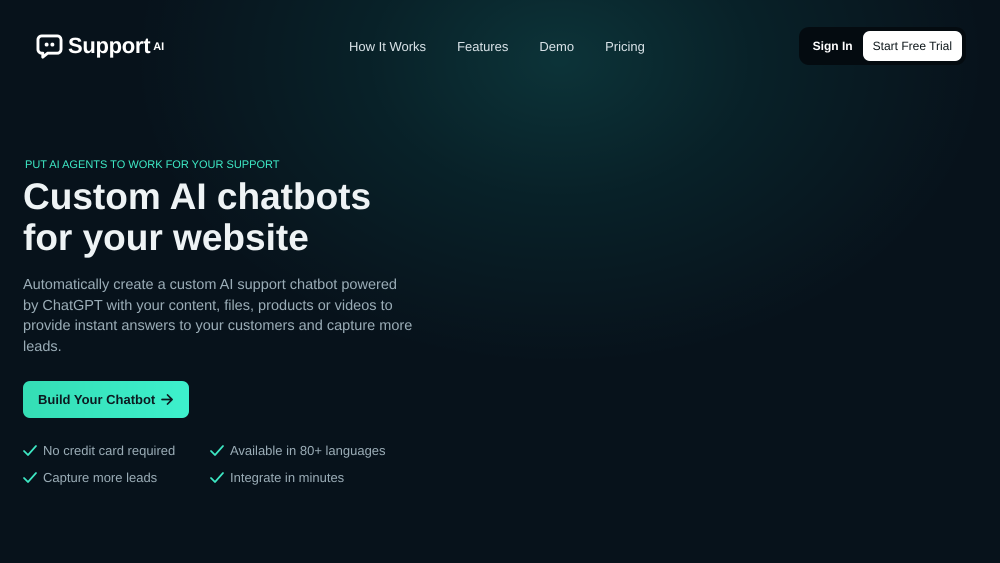 Image resolution: width=1000 pixels, height=563 pixels. What do you see at coordinates (912, 46) in the screenshot?
I see `start-trial-button: Start Free Trial` at bounding box center [912, 46].